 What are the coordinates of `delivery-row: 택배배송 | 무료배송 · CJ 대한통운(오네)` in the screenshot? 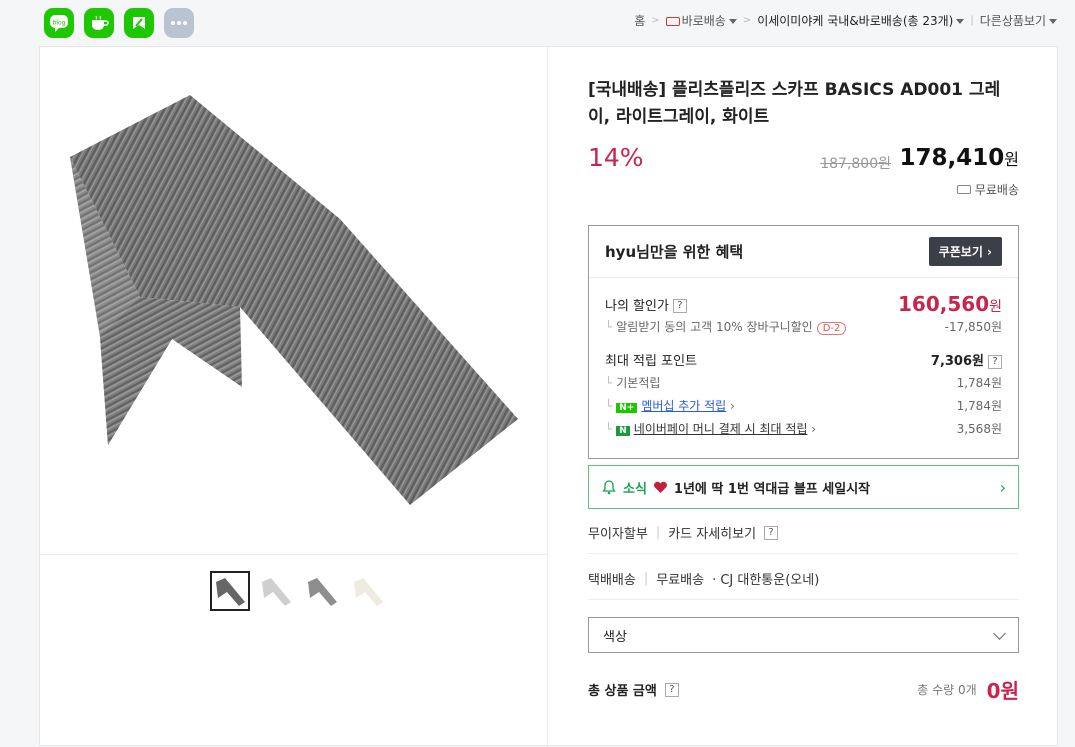 It's located at (803, 578).